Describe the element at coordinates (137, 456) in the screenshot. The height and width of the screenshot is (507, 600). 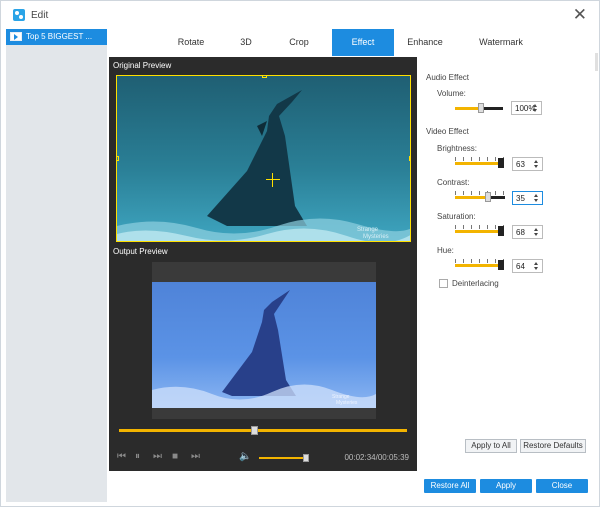
I see `pause-icon: ⏸` at that location.